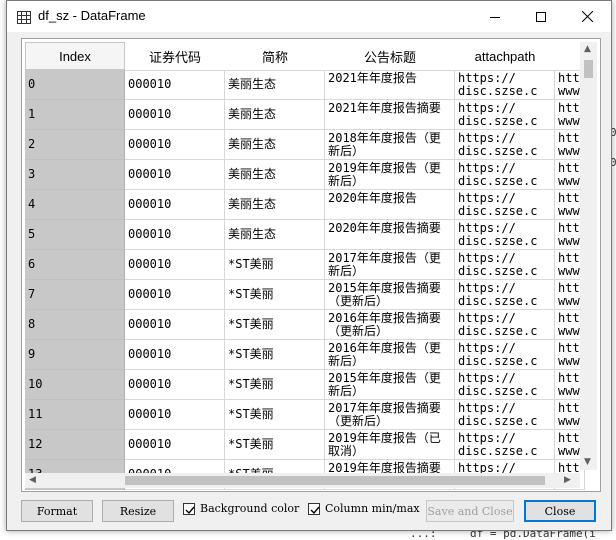 This screenshot has width=616, height=540. Describe the element at coordinates (587, 462) in the screenshot. I see `scroll-down-icon: ▼` at that location.